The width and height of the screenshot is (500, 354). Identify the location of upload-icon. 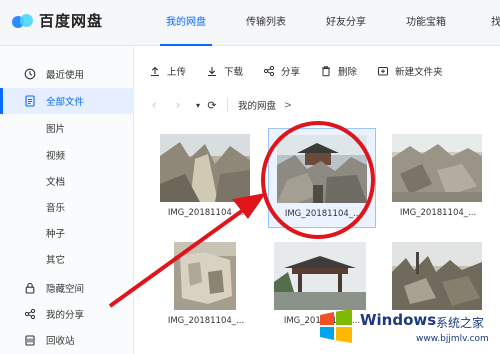
(155, 71).